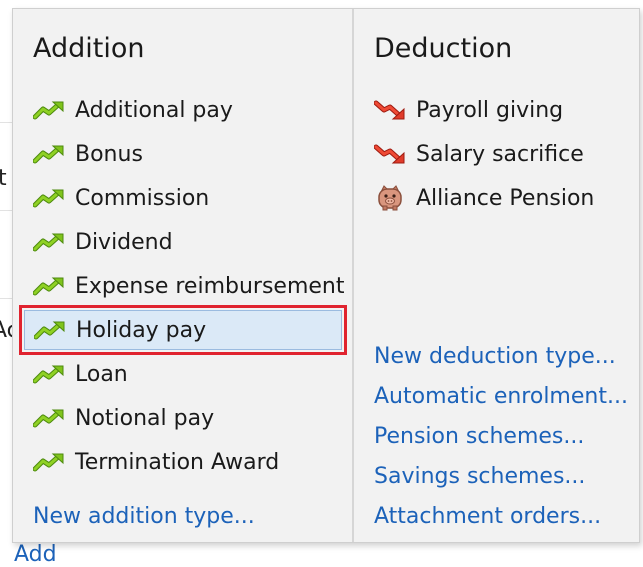 The height and width of the screenshot is (567, 643). Describe the element at coordinates (183, 154) in the screenshot. I see `menu-item-bonus: Bonus` at that location.